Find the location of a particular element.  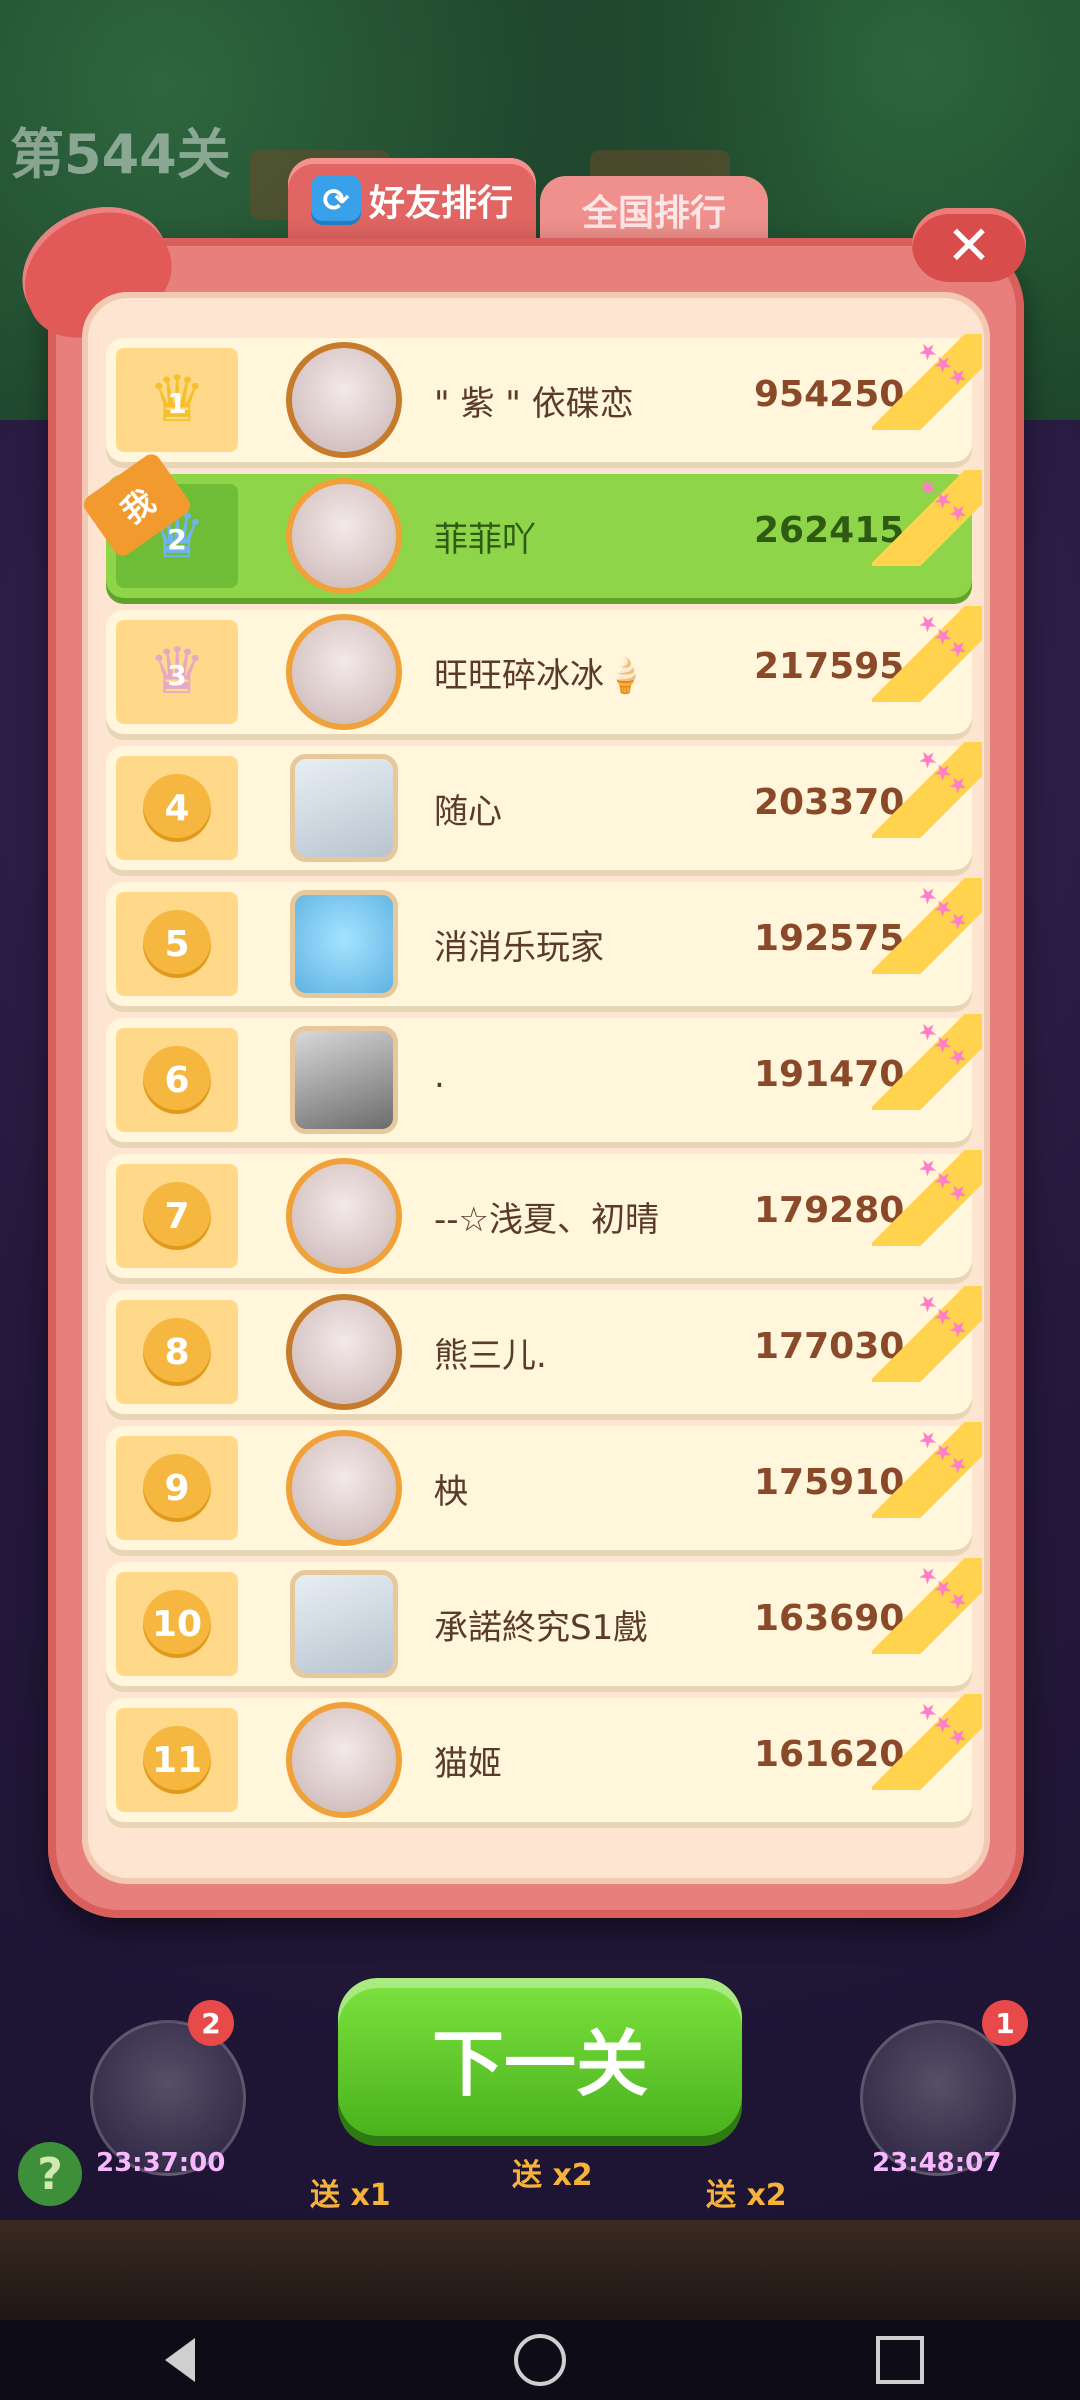

player-name: 消消乐玩家 is located at coordinates (519, 948).